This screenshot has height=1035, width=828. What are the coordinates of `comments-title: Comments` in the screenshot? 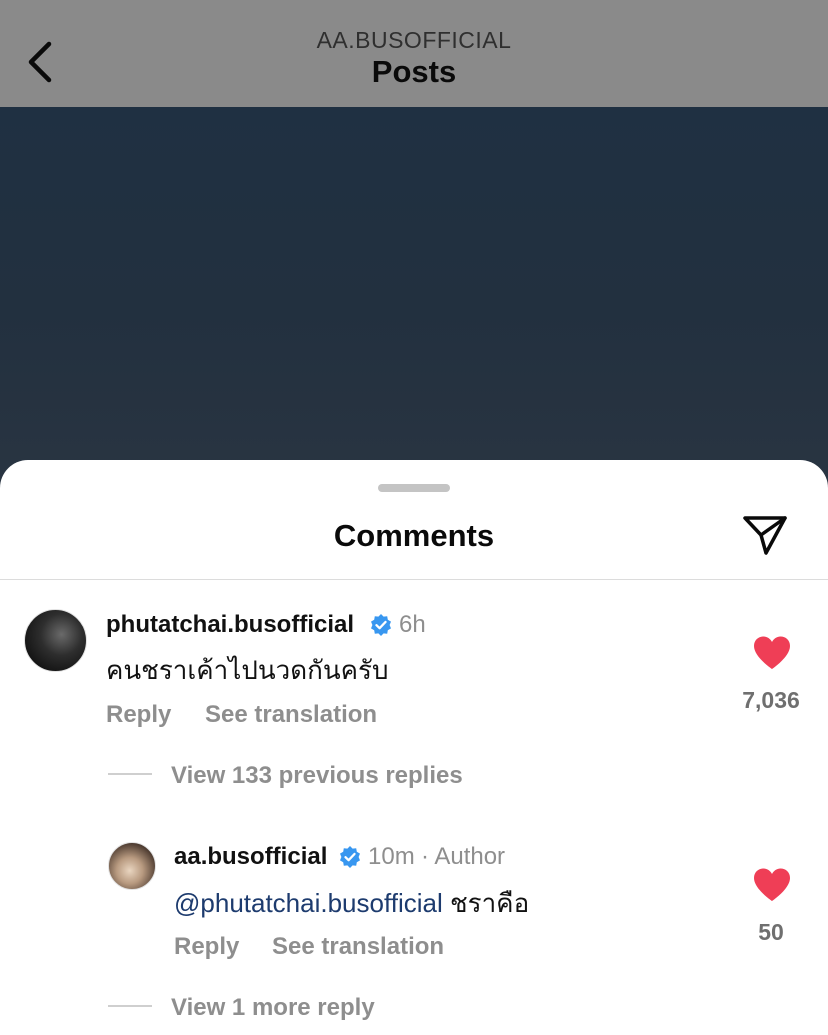 It's located at (414, 535).